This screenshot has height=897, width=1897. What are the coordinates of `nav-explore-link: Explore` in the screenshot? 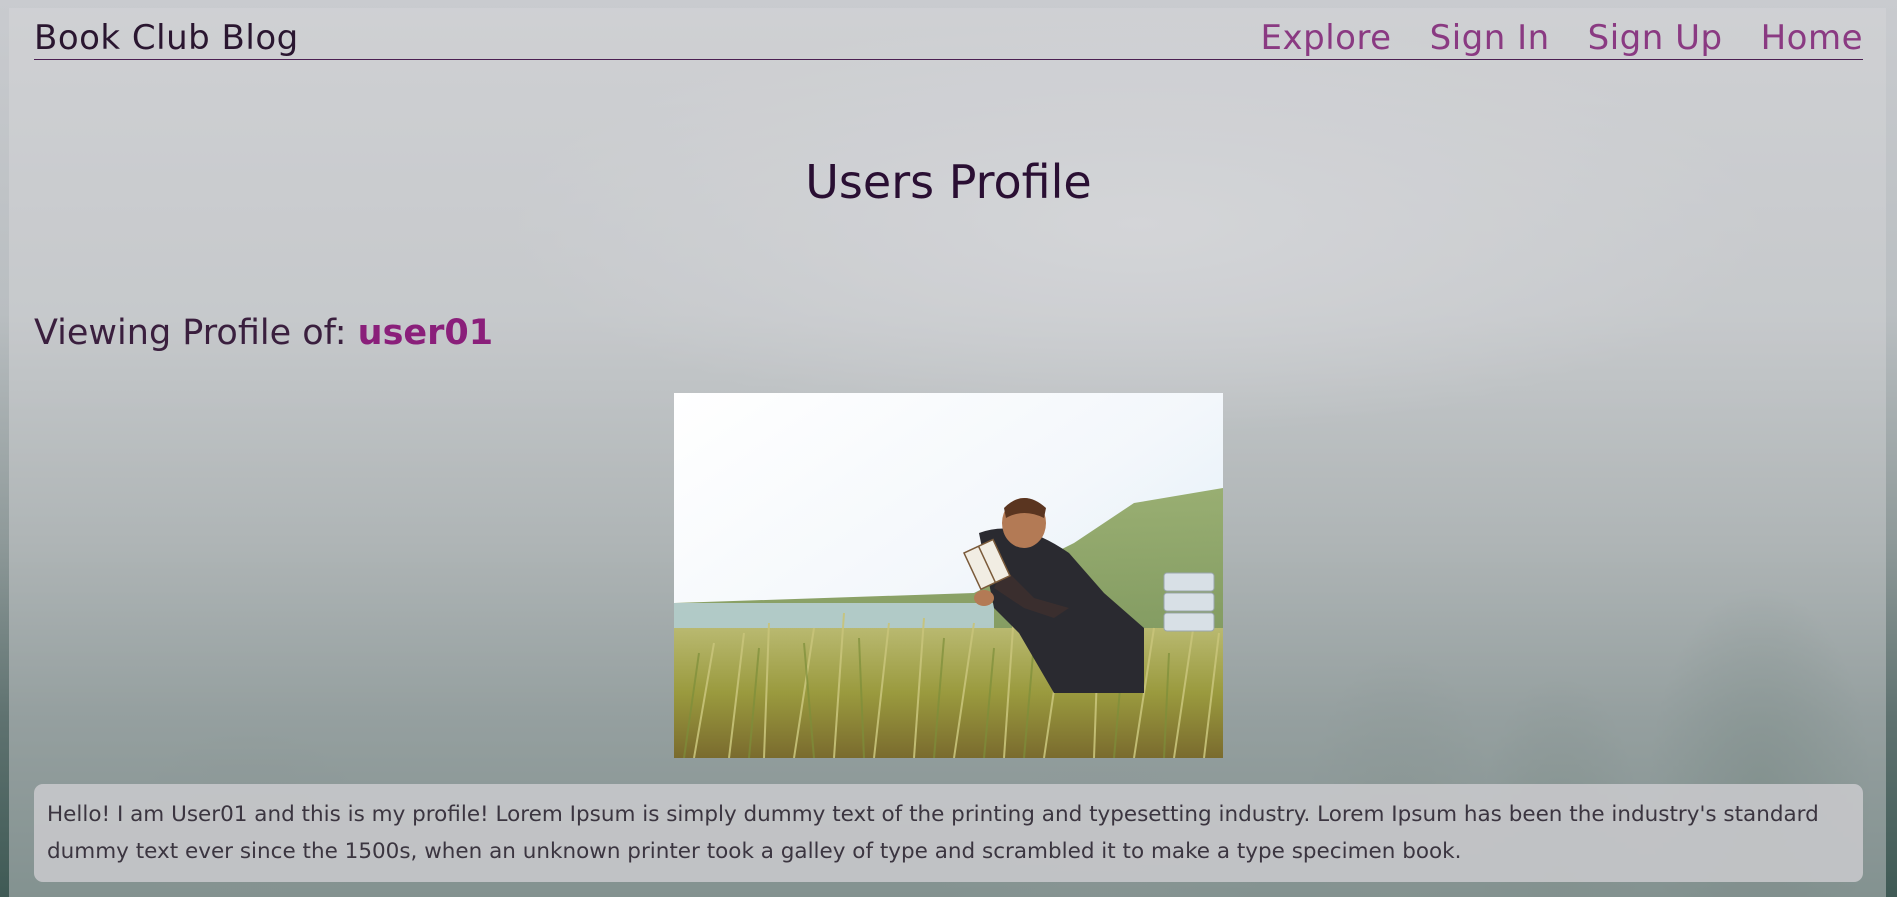 It's located at (1326, 38).